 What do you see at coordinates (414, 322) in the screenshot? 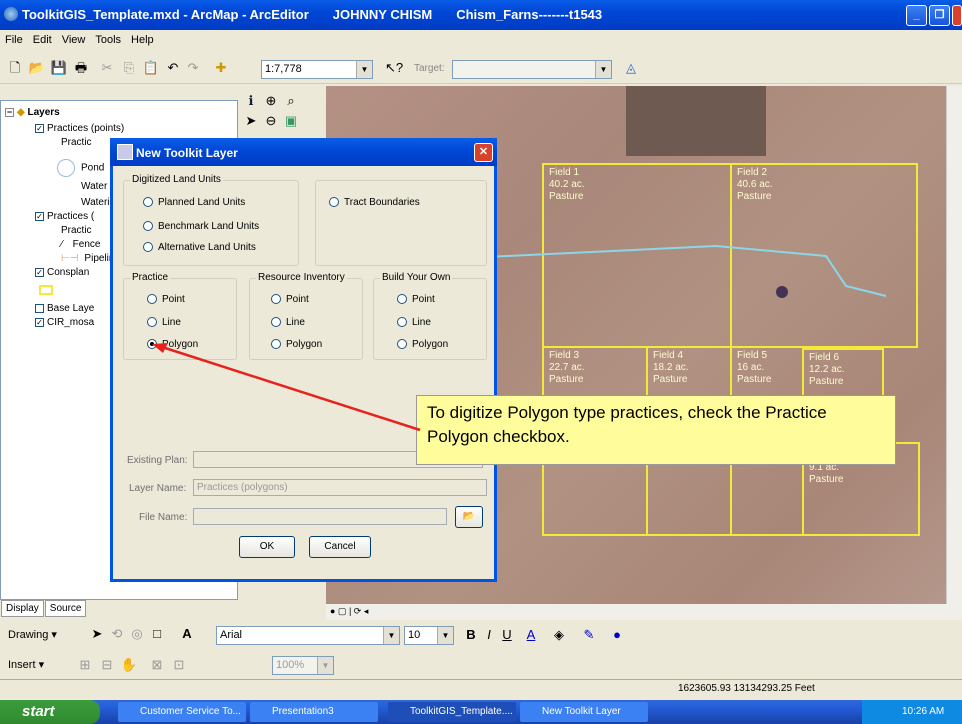
I see `build-line-radio: Line` at bounding box center [414, 322].